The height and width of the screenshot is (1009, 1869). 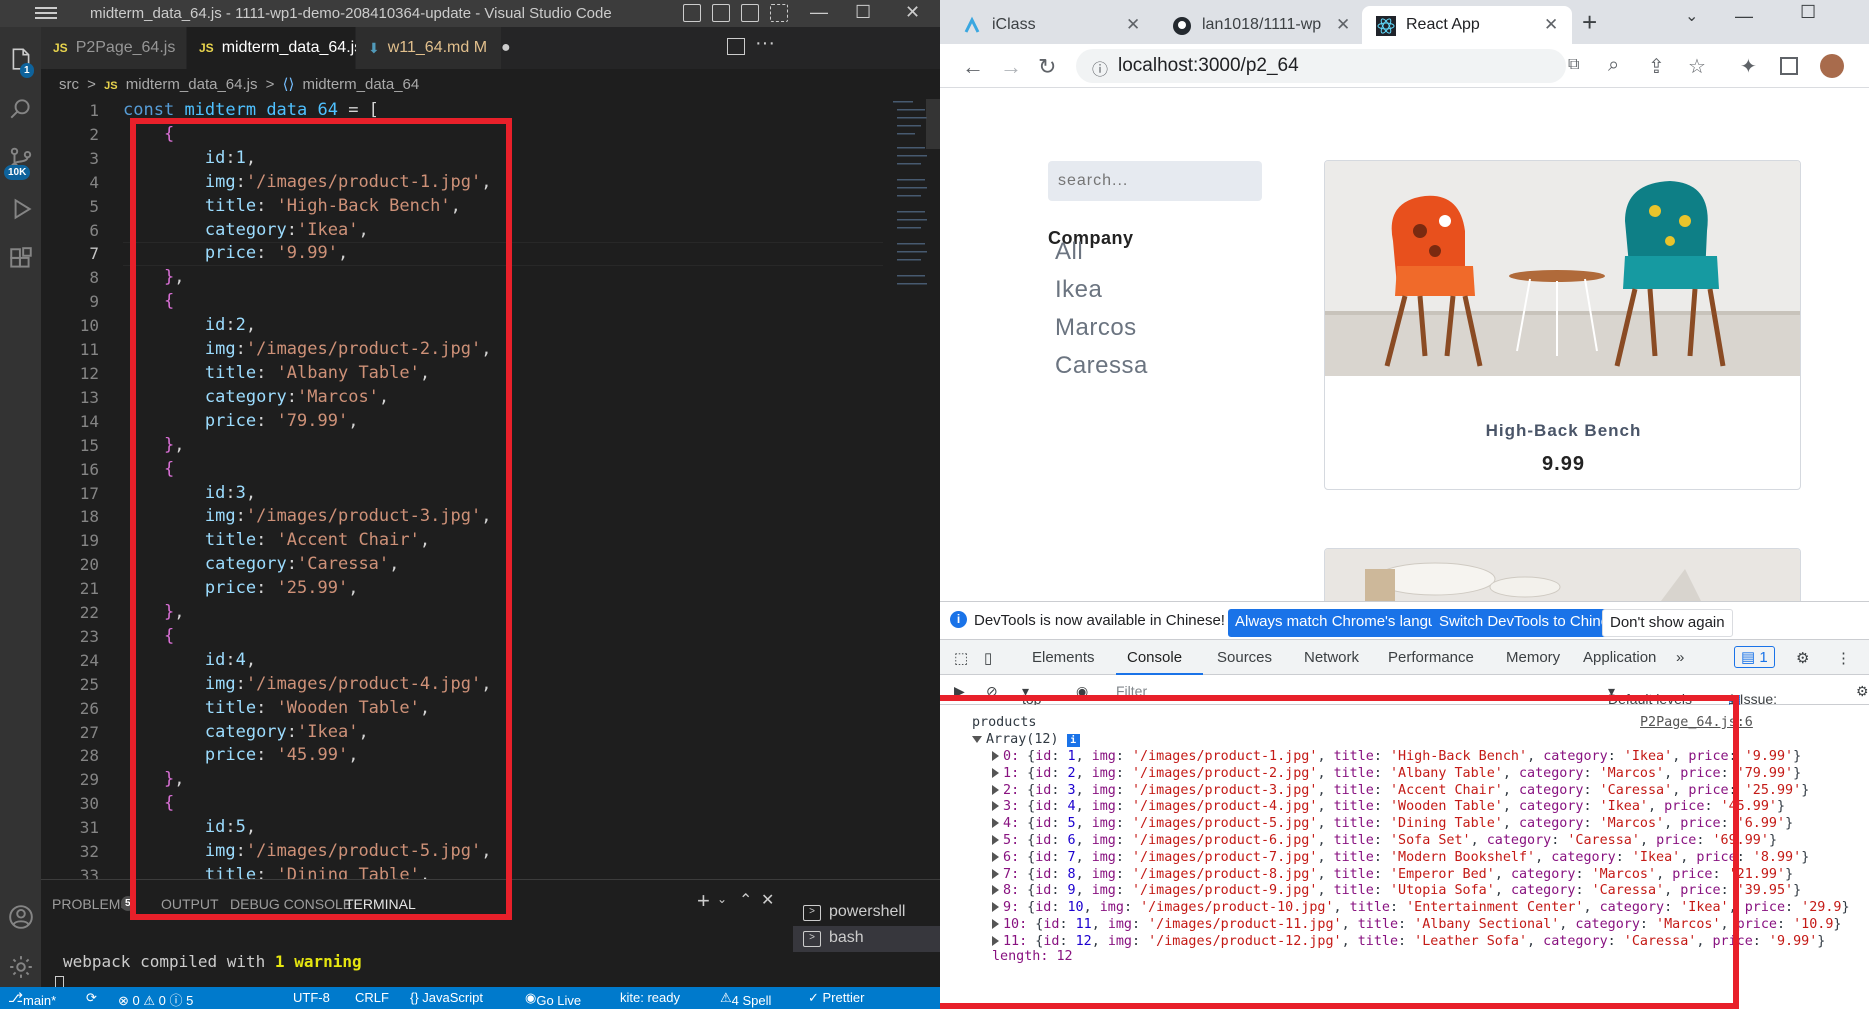 What do you see at coordinates (1047, 67) in the screenshot?
I see `reload-icon: ↻` at bounding box center [1047, 67].